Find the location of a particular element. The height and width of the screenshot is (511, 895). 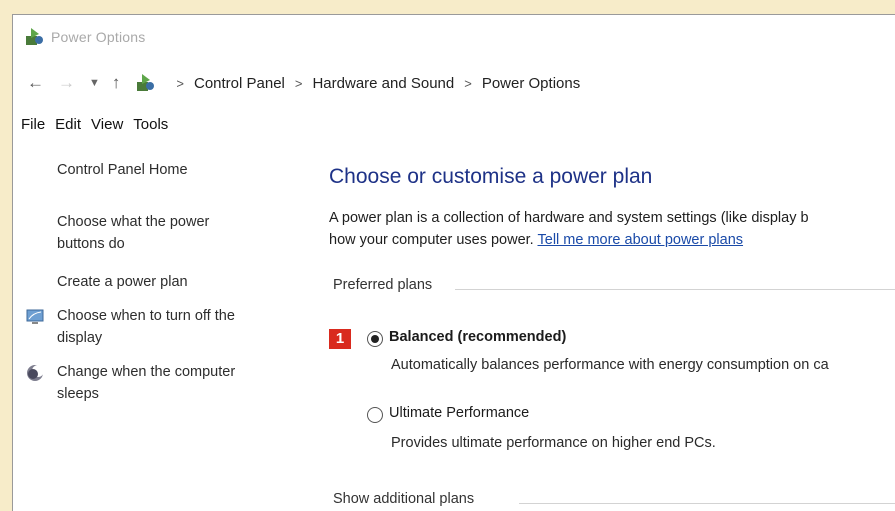

menu-view: View is located at coordinates (107, 124).